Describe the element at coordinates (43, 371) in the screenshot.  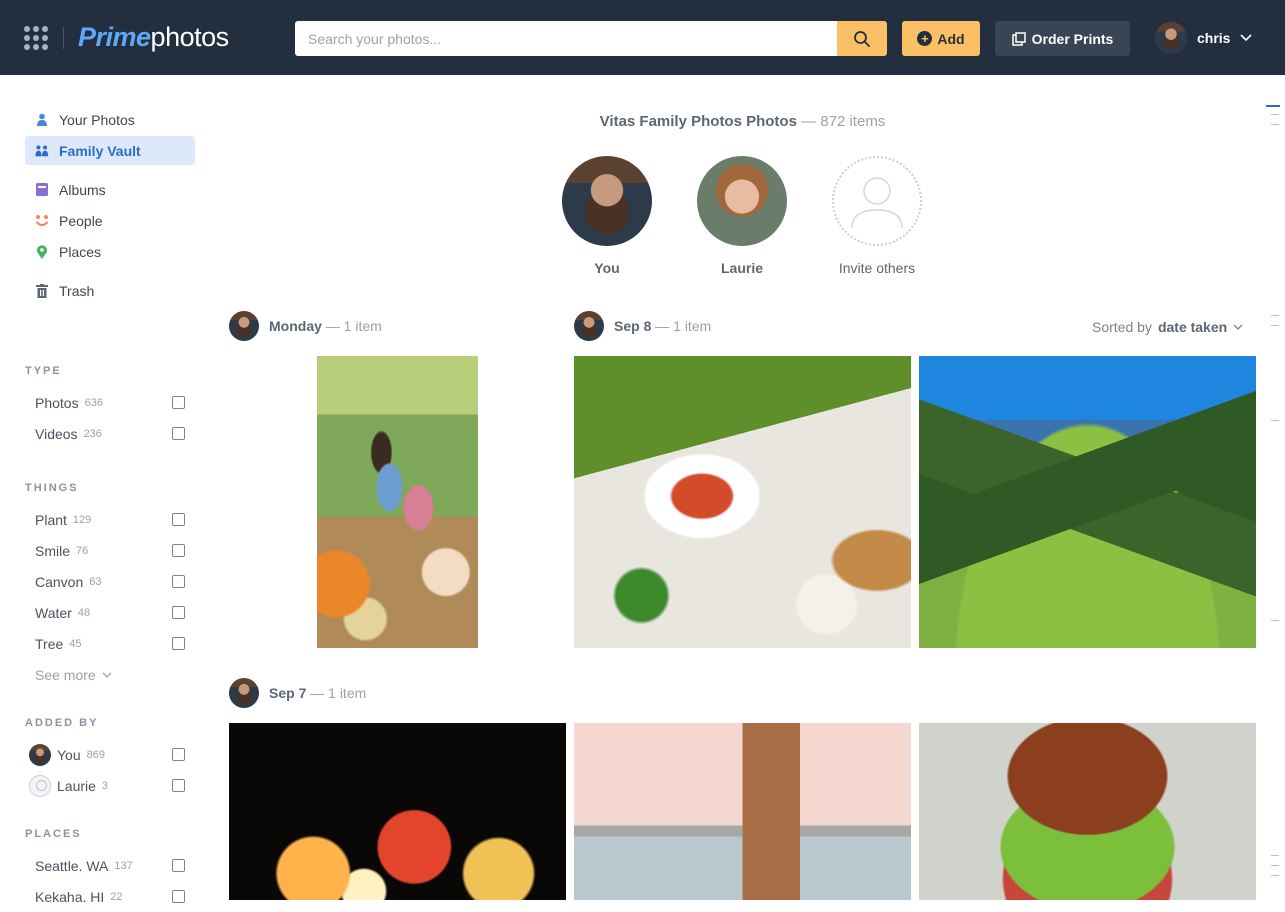
I see `filter-title-type: TYPE` at that location.